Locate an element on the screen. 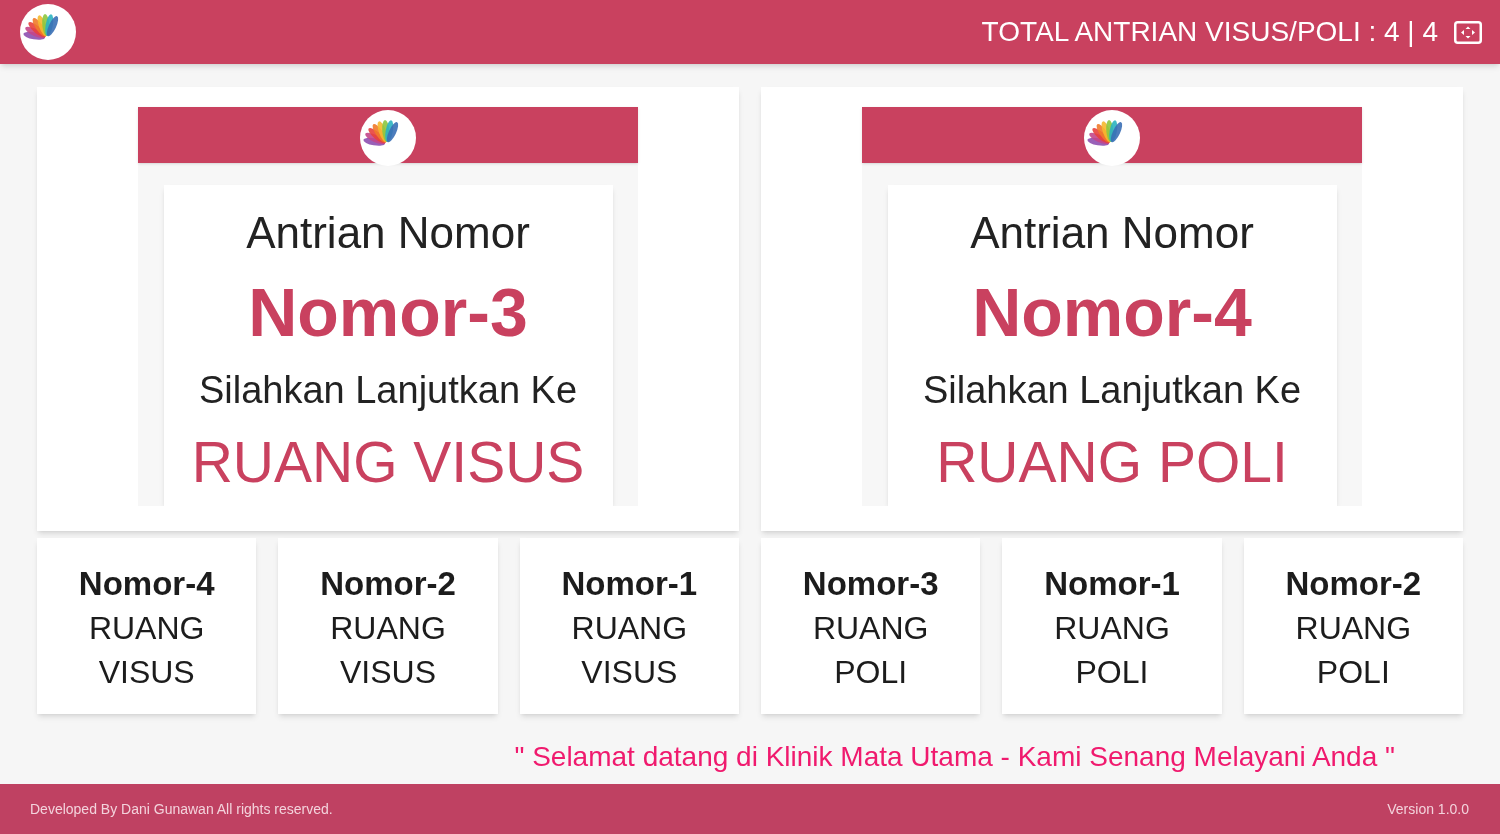  welcome-marquee: " Selamat datang di Klinik Mata Utama - Kami Senang Melayani Anda " is located at coordinates (954, 757).